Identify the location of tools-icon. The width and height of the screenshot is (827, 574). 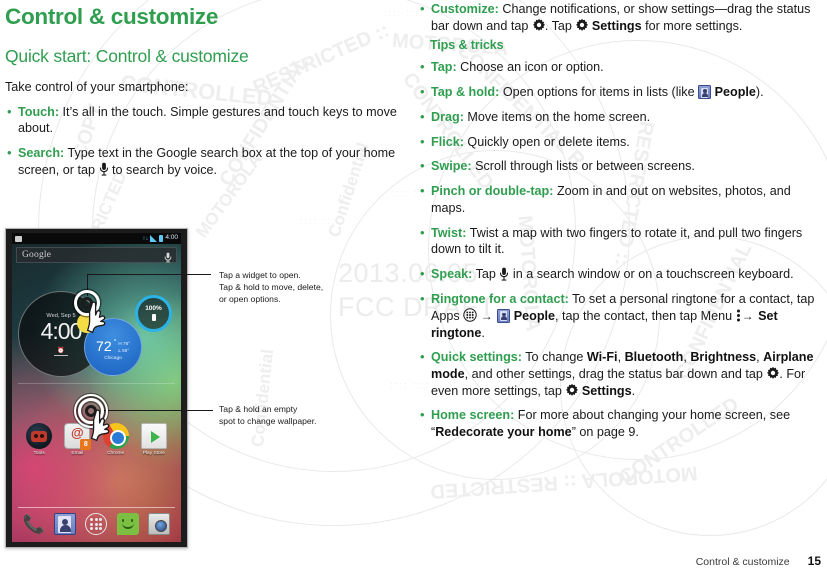
(39, 436).